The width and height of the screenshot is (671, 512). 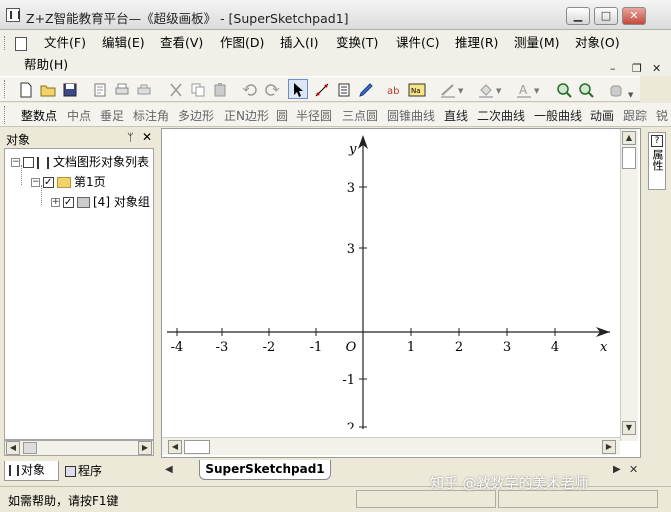 What do you see at coordinates (366, 90) in the screenshot?
I see `pen-tool-icon` at bounding box center [366, 90].